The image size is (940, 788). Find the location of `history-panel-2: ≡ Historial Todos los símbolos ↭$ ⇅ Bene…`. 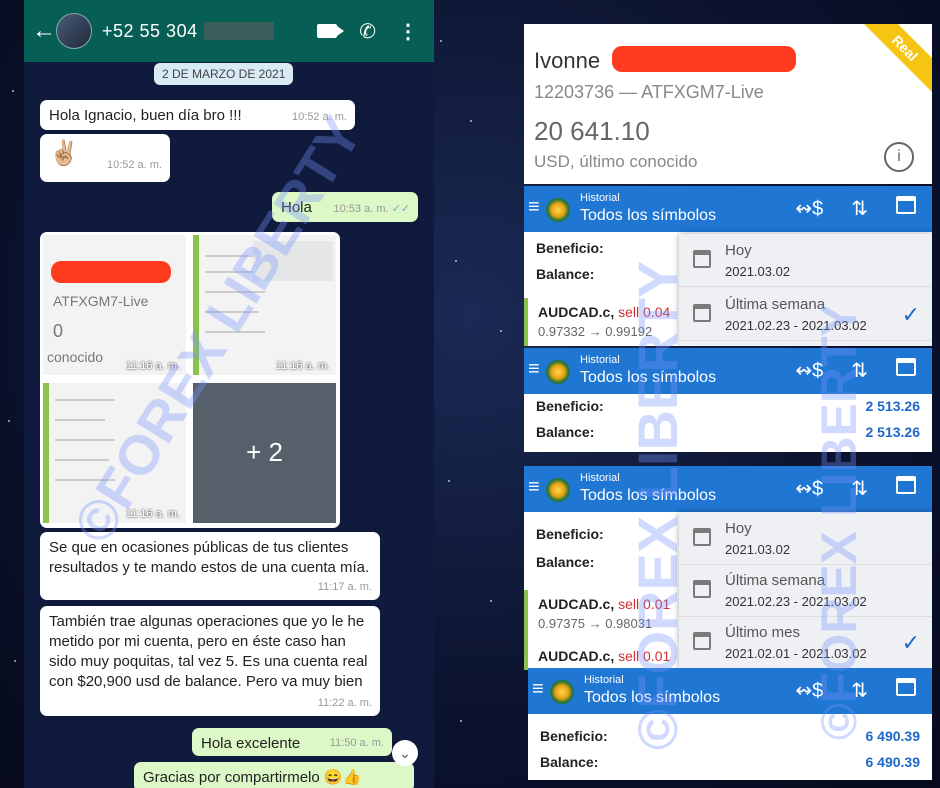

history-panel-2: ≡ Historial Todos los símbolos ↭$ ⇅ Bene… is located at coordinates (728, 400).